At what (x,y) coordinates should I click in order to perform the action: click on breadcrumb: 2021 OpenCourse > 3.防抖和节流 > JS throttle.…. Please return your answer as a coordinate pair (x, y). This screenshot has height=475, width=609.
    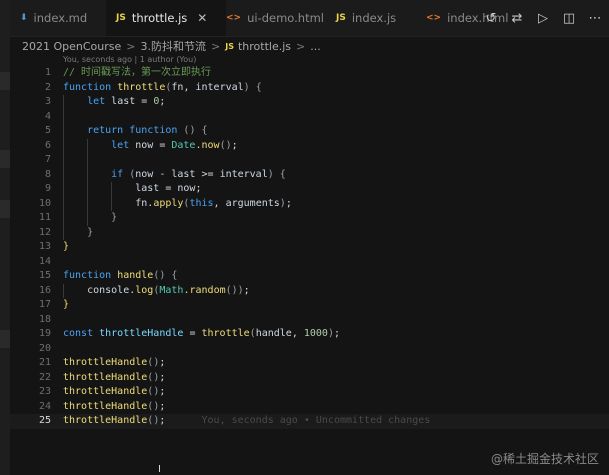
    Looking at the image, I should click on (305, 46).